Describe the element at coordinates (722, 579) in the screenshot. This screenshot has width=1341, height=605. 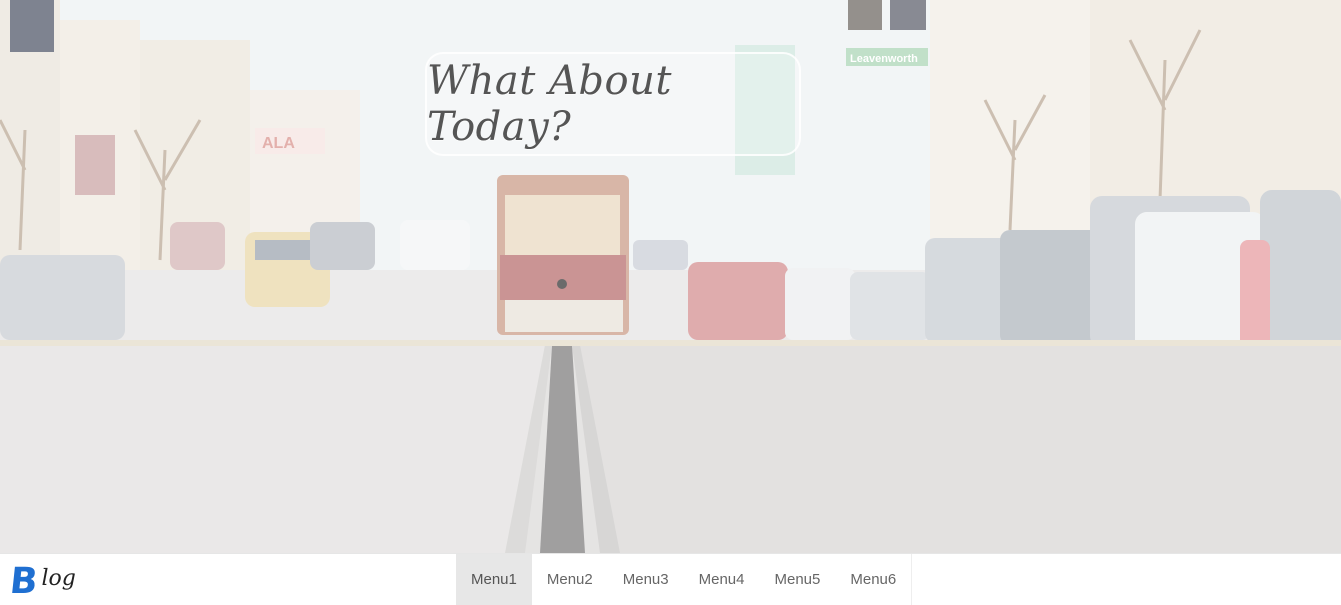
I see `menu-item-4: Menu4` at that location.